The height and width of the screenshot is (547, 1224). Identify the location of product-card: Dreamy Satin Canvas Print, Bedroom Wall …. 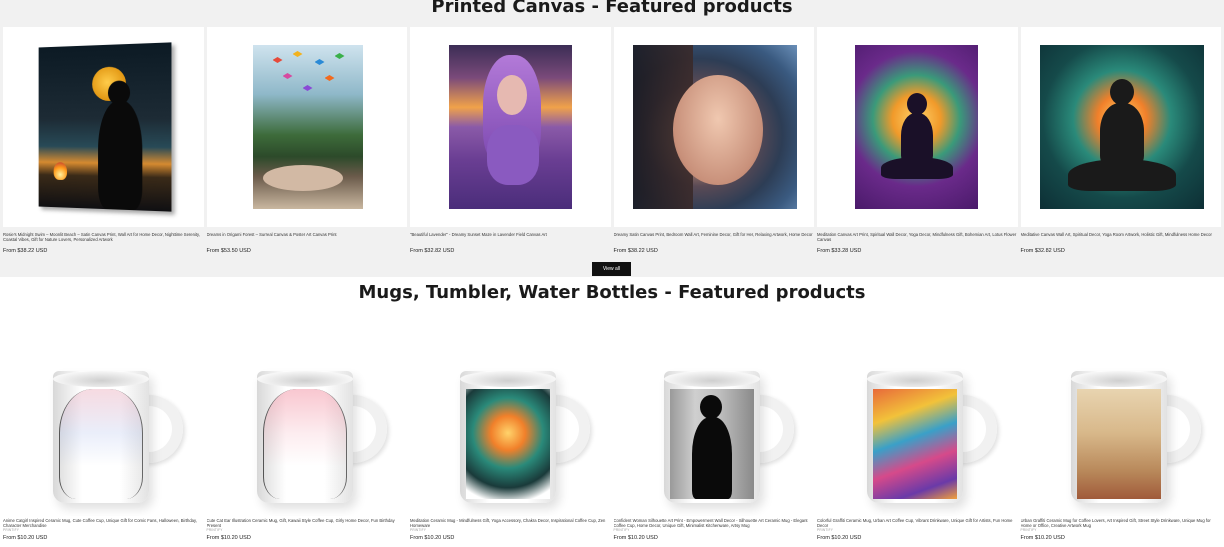
(714, 140).